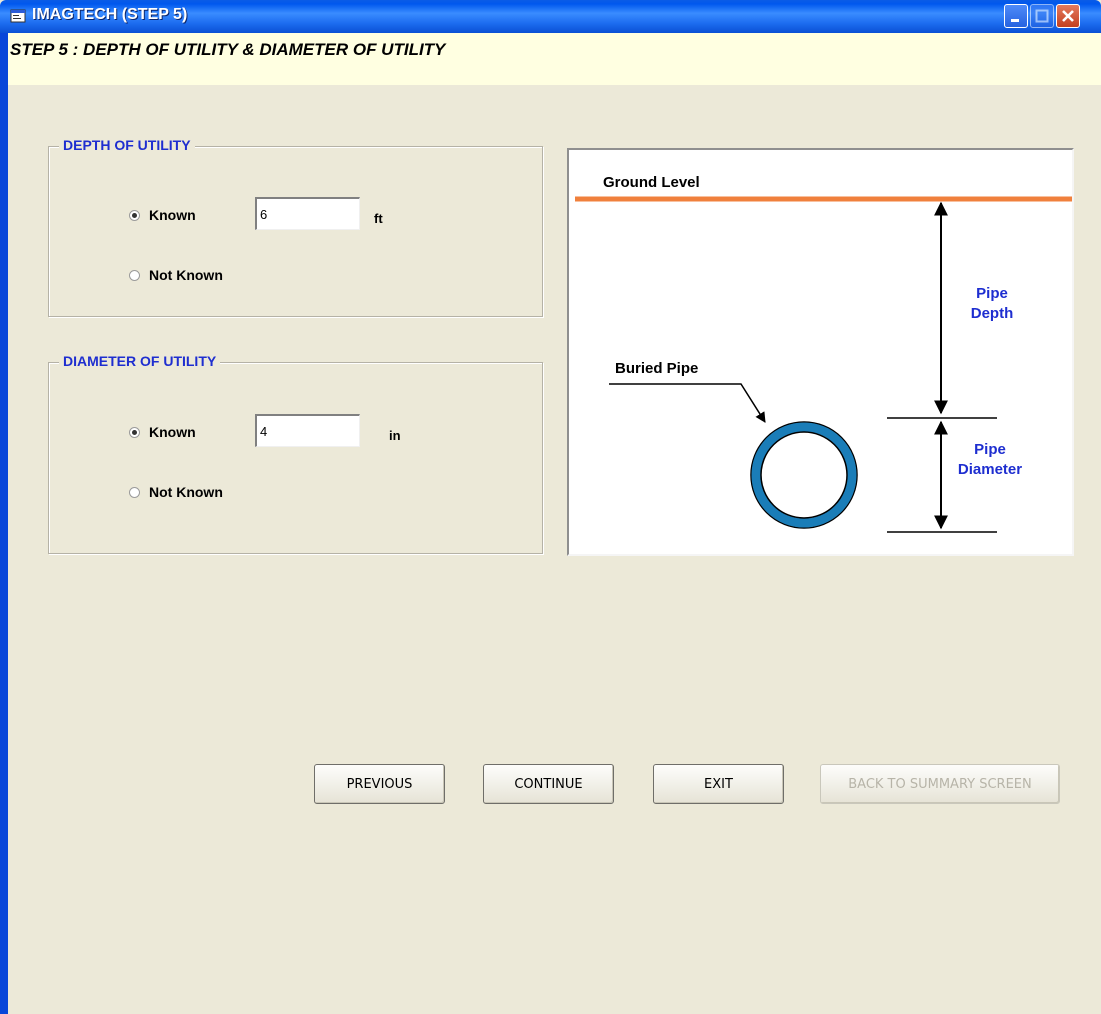  Describe the element at coordinates (307, 430) in the screenshot. I see `diameter-value-input` at that location.